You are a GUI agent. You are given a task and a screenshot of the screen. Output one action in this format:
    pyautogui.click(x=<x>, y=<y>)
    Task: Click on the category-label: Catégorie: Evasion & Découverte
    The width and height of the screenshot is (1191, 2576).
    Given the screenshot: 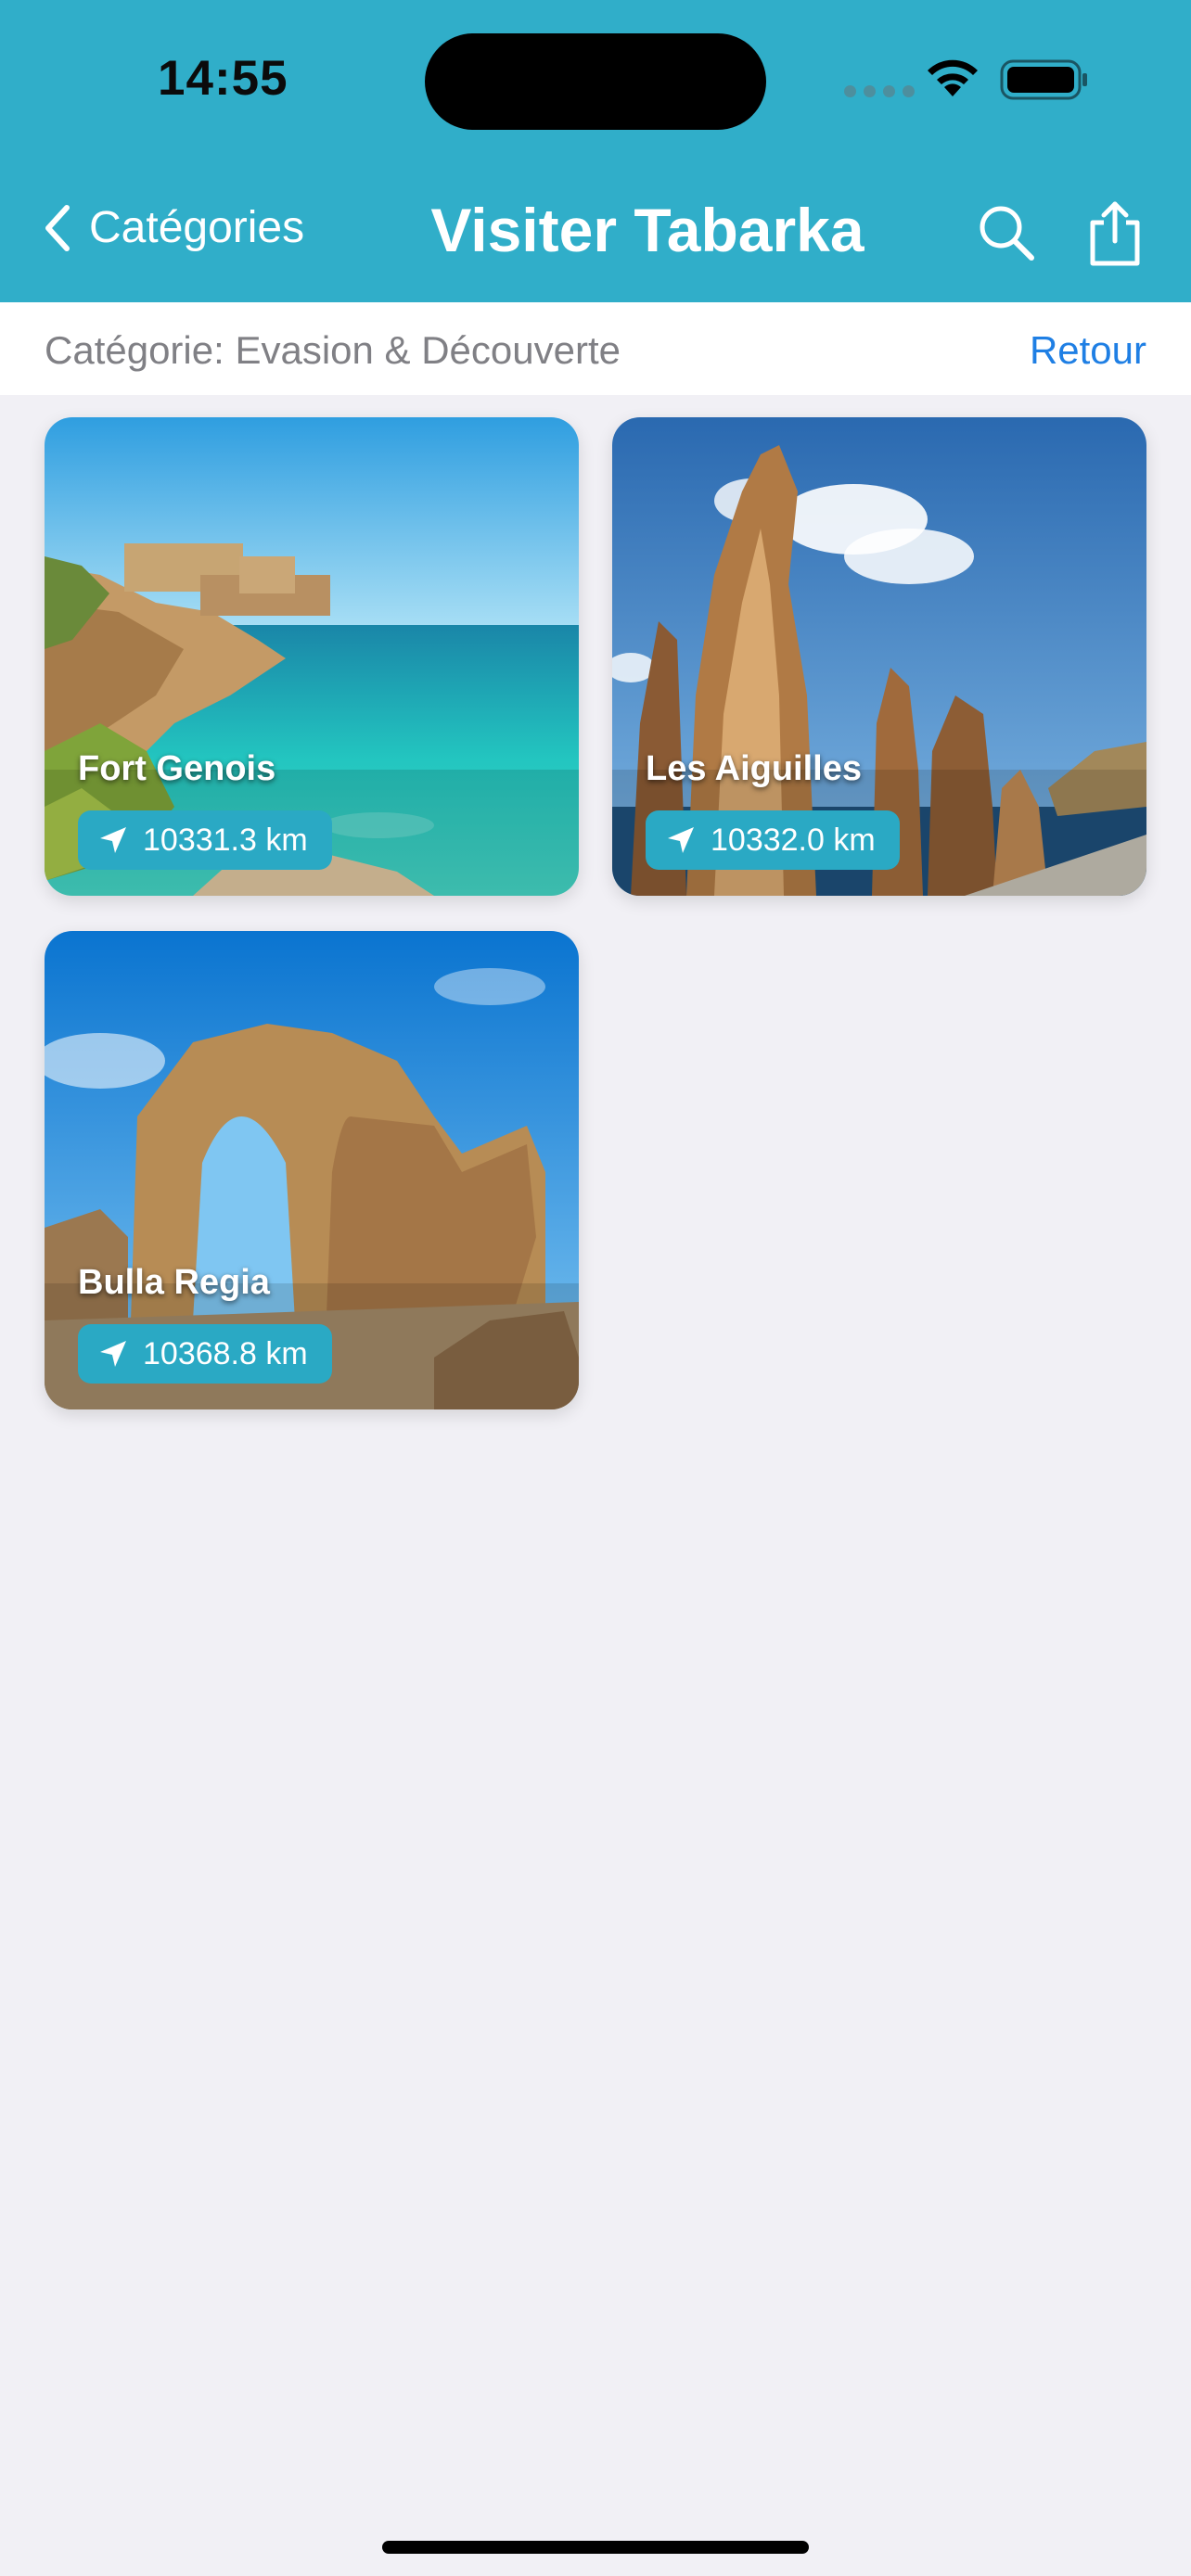 What is the action you would take?
    pyautogui.click(x=333, y=350)
    